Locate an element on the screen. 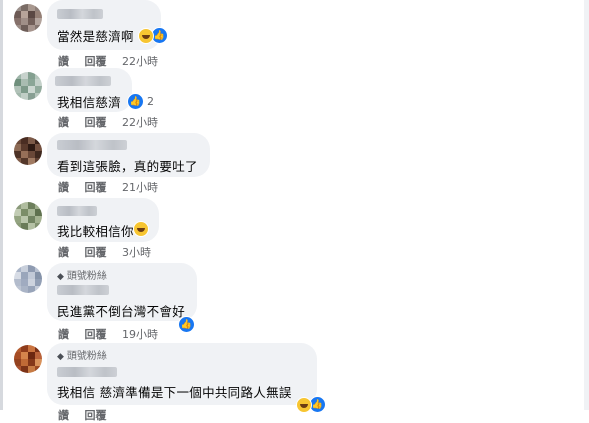 Image resolution: width=589 pixels, height=423 pixels. timestamp: 3小時 is located at coordinates (136, 252).